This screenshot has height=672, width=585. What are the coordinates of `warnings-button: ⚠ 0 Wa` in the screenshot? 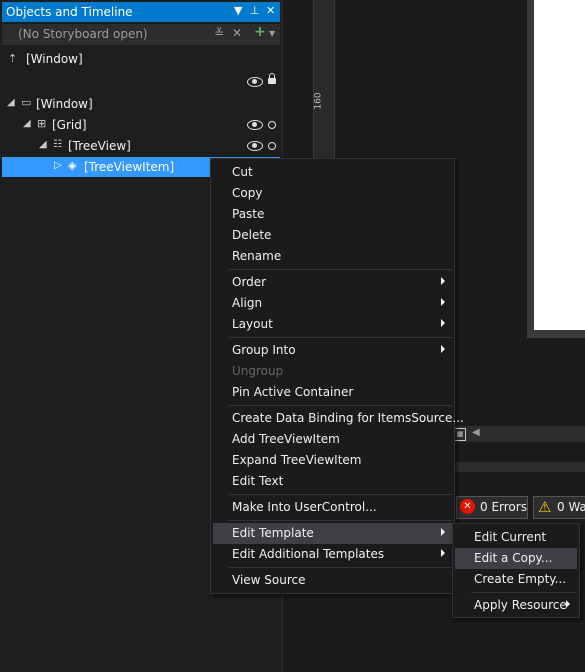 It's located at (559, 507).